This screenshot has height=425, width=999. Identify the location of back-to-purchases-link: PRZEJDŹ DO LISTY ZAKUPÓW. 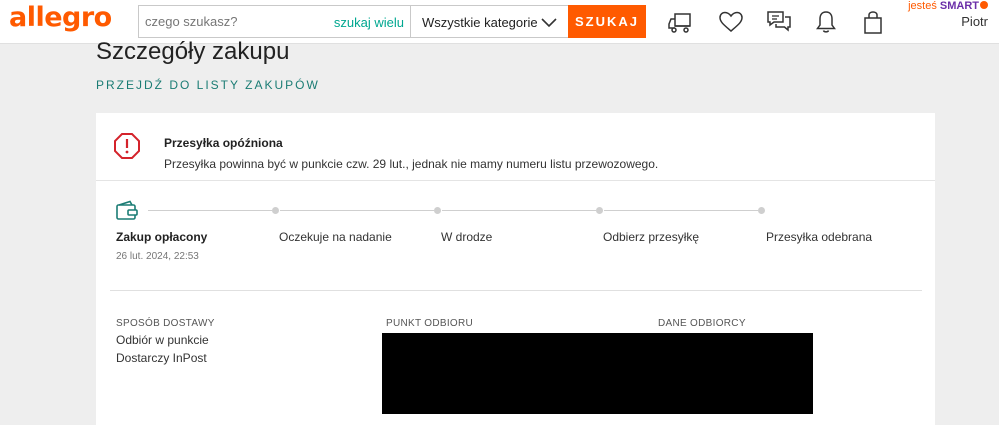
(208, 85).